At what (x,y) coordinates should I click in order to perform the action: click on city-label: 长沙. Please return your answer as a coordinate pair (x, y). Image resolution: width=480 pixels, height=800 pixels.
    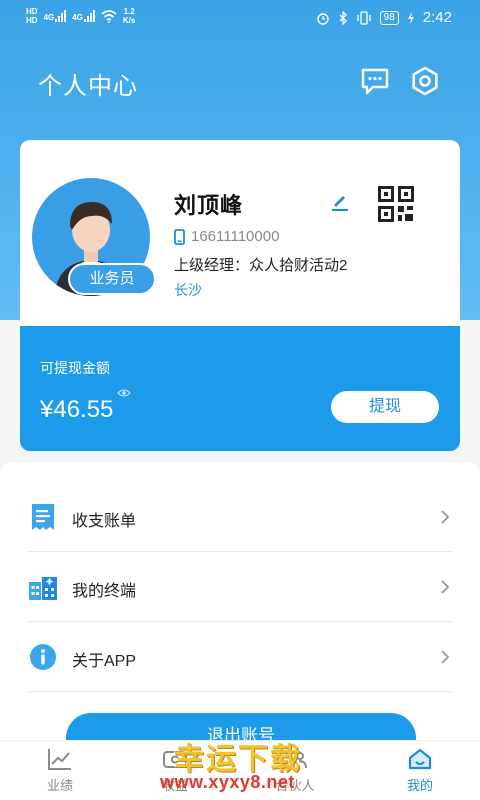
    Looking at the image, I should click on (188, 290).